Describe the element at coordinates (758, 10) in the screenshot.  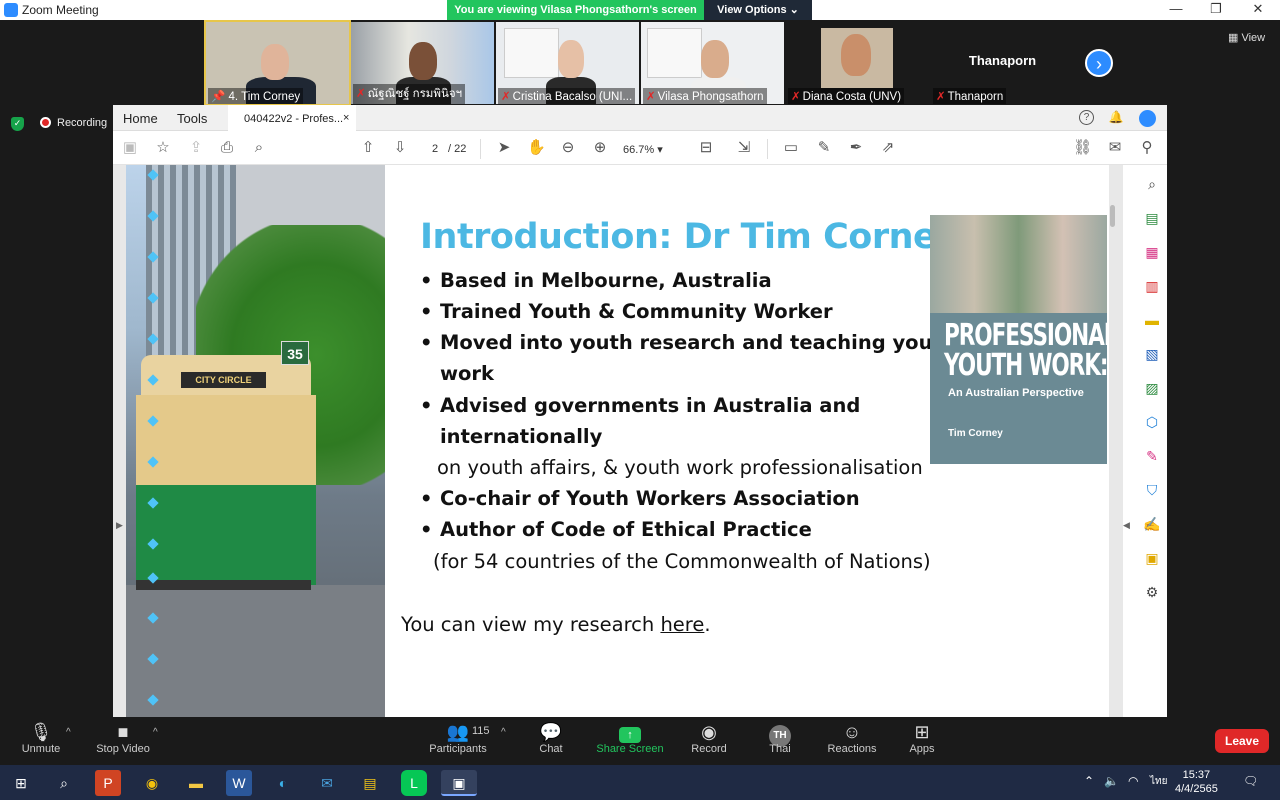
I see `view-options-button: View Options ⌄` at that location.